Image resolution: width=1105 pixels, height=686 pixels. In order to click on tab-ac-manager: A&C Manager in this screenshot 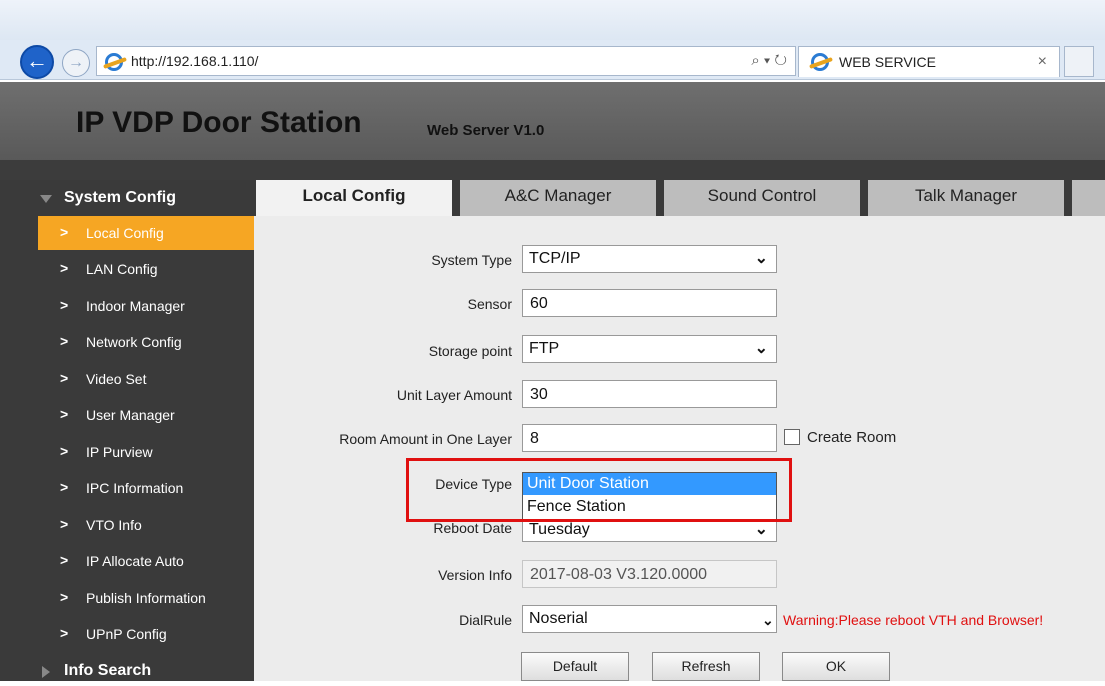, I will do `click(560, 198)`.